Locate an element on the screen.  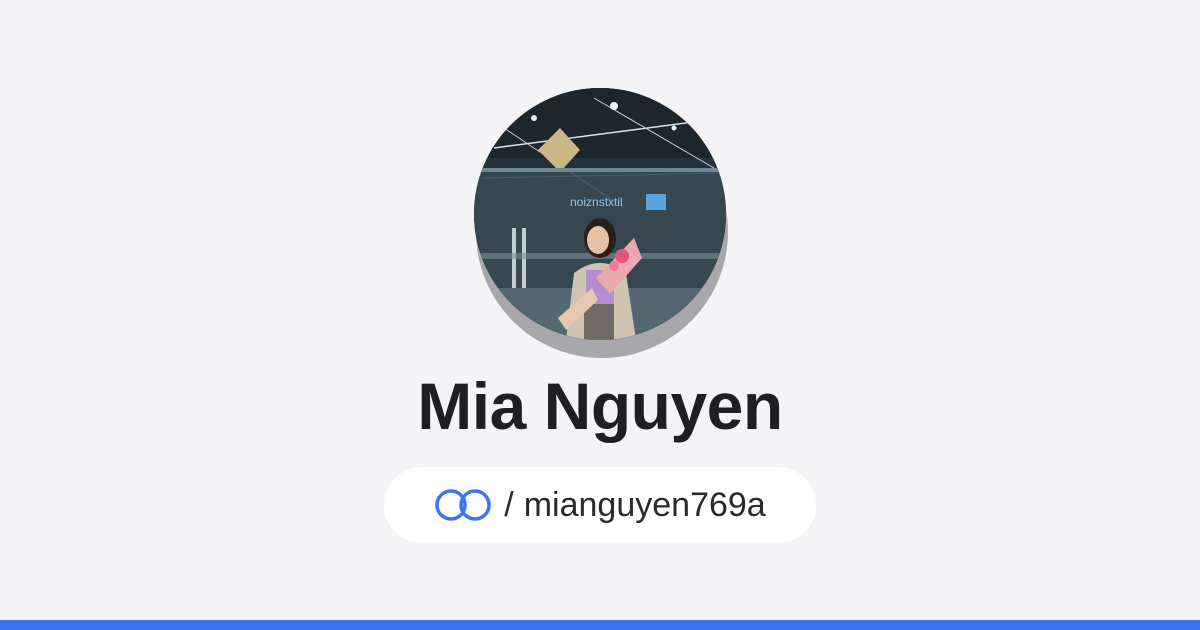
username: mianguyen769a is located at coordinates (644, 505).